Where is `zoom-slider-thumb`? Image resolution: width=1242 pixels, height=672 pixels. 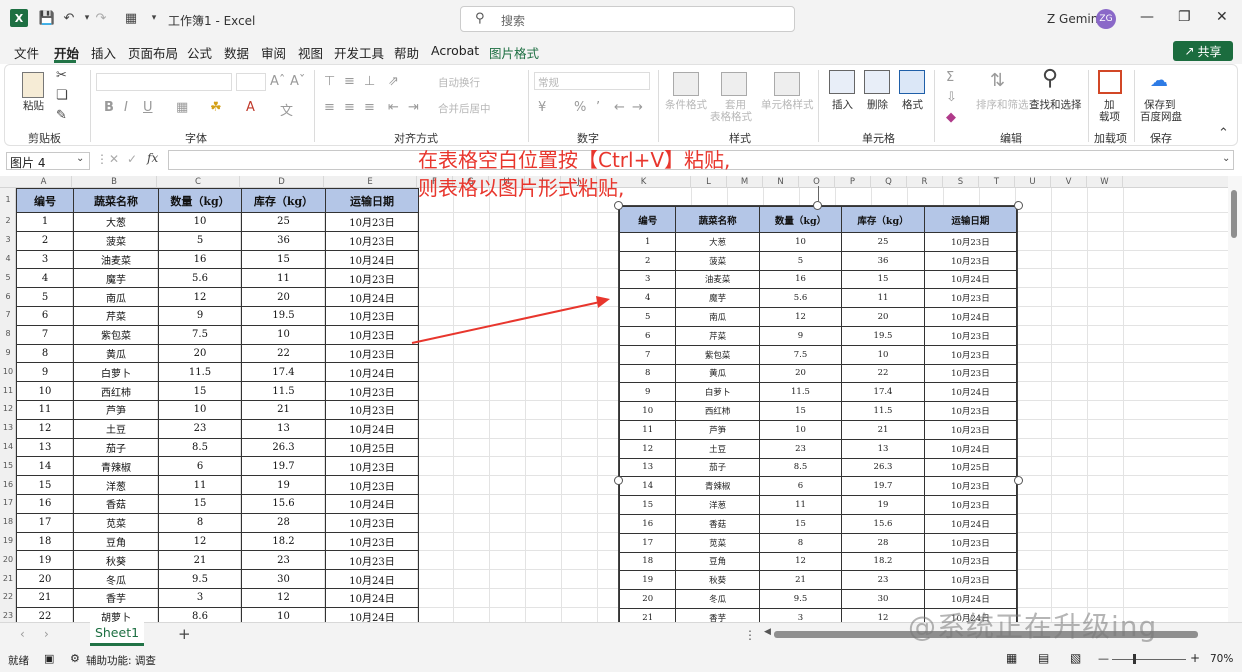 zoom-slider-thumb is located at coordinates (1134, 659).